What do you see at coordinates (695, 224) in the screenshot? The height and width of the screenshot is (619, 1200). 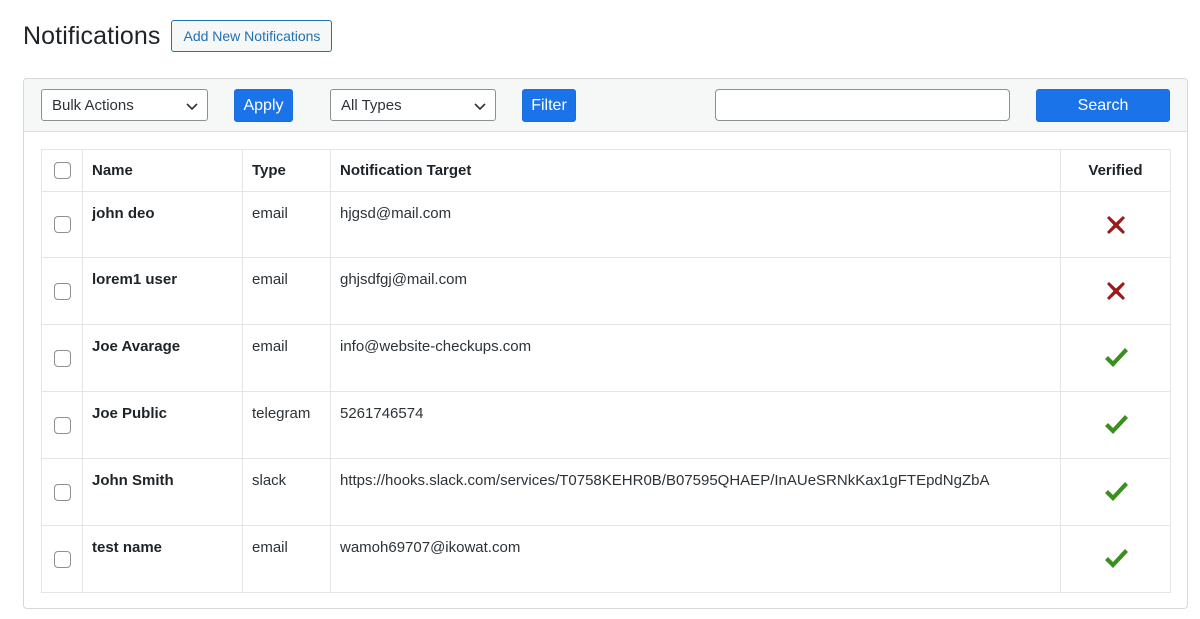 I see `row-target: hjgsd@mail.com` at bounding box center [695, 224].